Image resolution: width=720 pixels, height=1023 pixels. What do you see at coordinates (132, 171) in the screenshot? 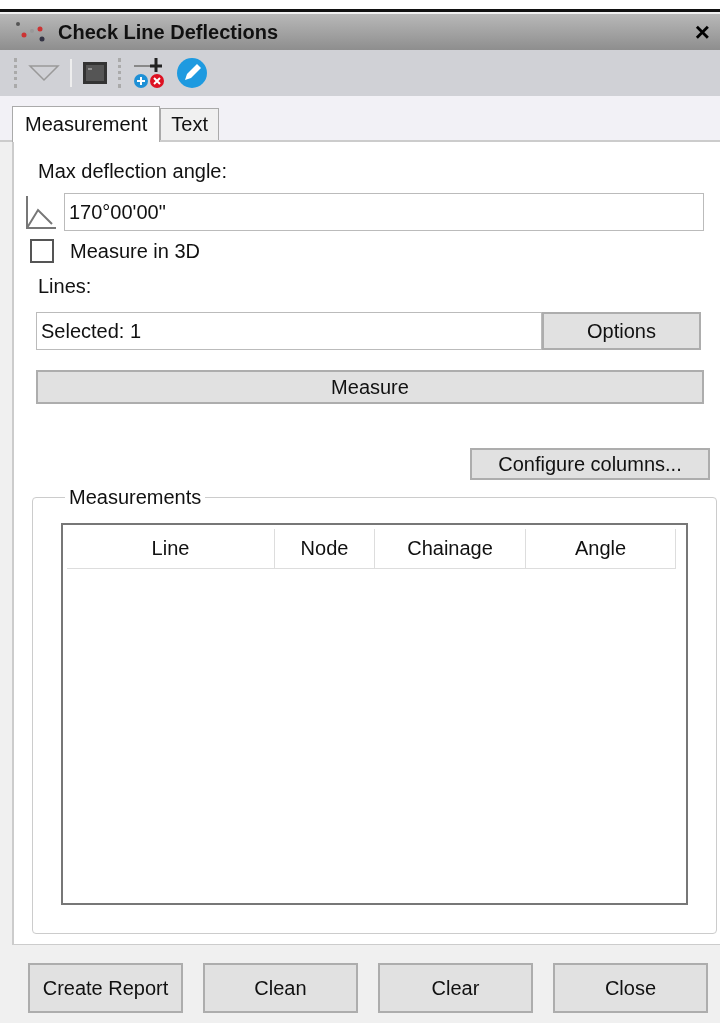
I see `field-label: Max deflection angle:` at bounding box center [132, 171].